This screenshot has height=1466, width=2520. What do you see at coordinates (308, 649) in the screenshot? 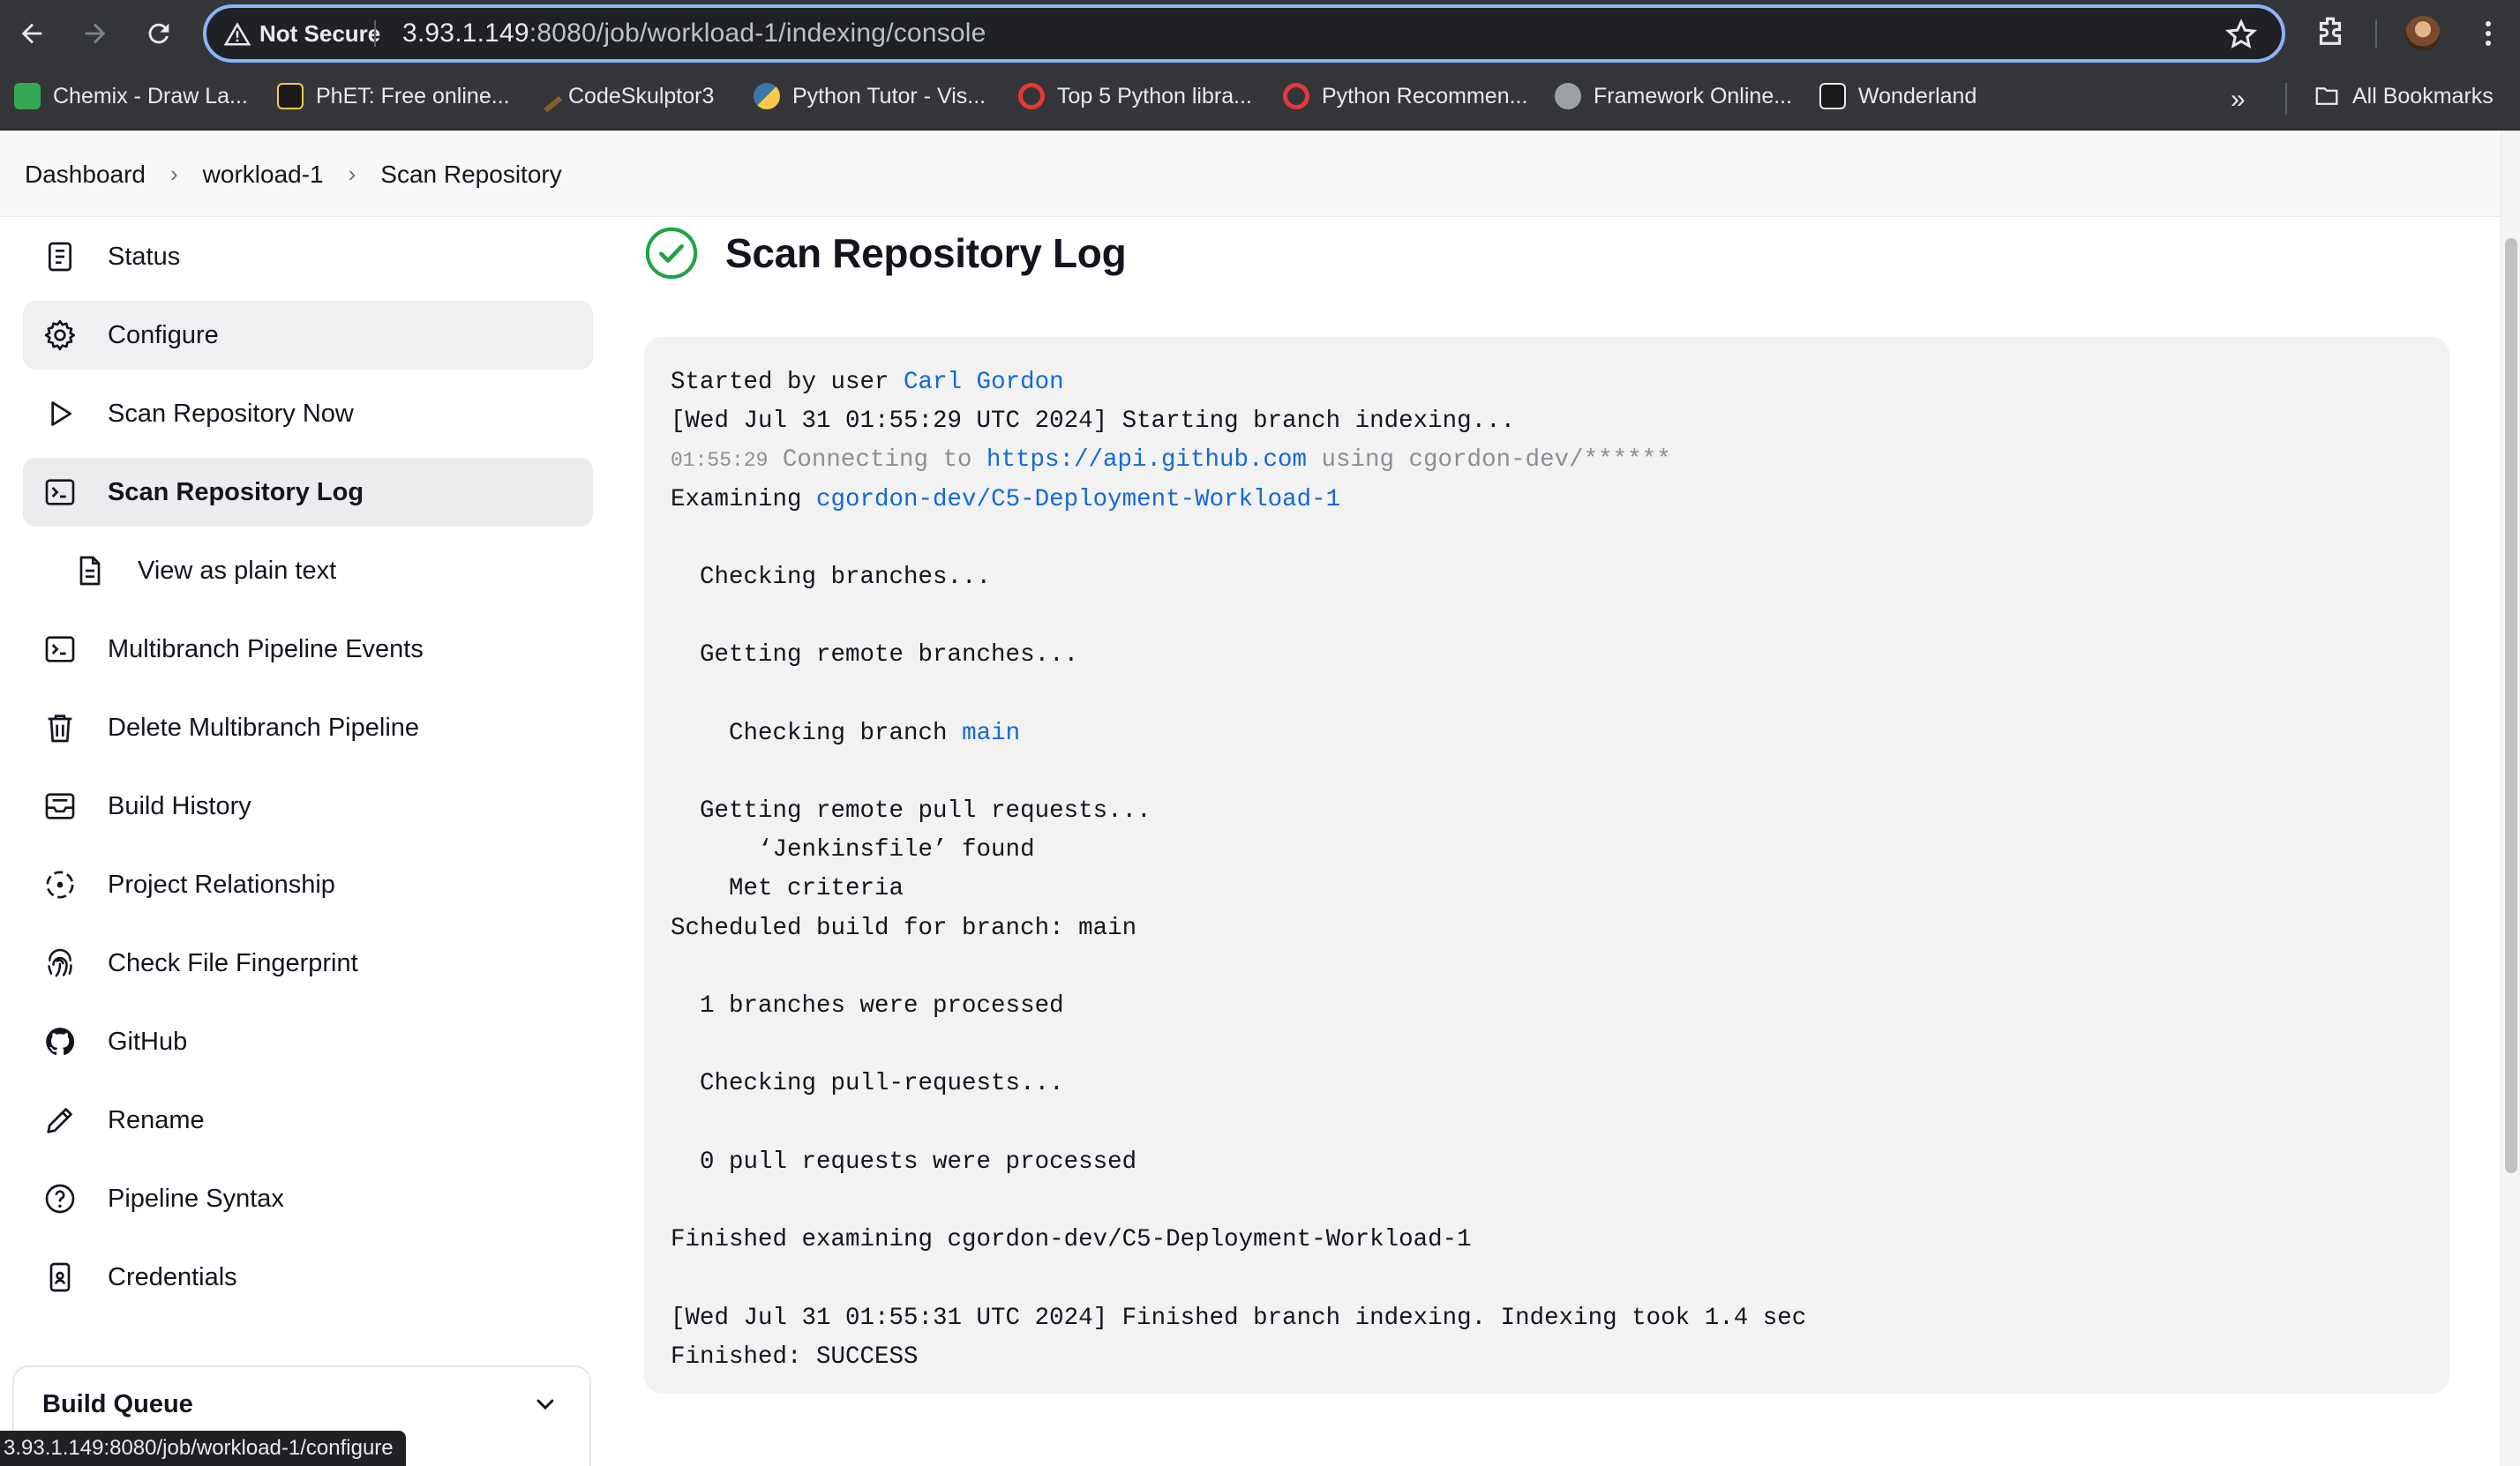
I see `sidebar-item-multibranch-events: Multibranch Pipeline Events` at bounding box center [308, 649].